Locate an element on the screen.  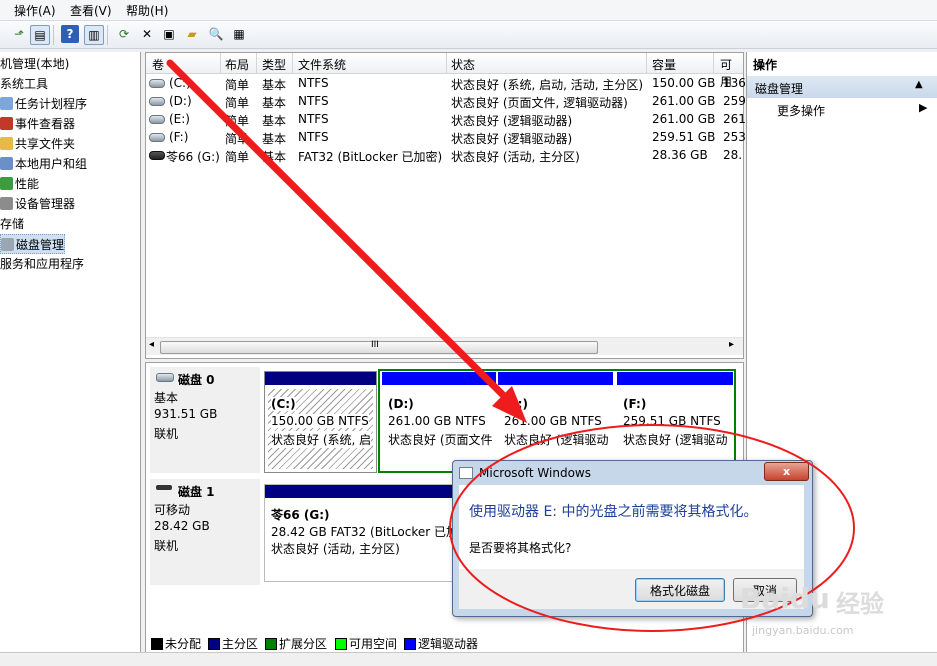
tree-item-event-viewer: 事件查看器 is located at coordinates (37, 123).